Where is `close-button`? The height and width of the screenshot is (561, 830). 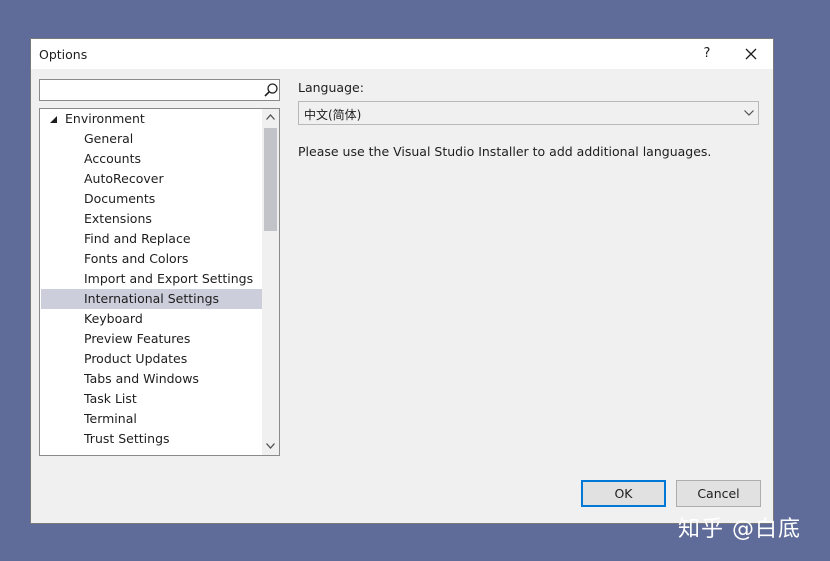 close-button is located at coordinates (751, 54).